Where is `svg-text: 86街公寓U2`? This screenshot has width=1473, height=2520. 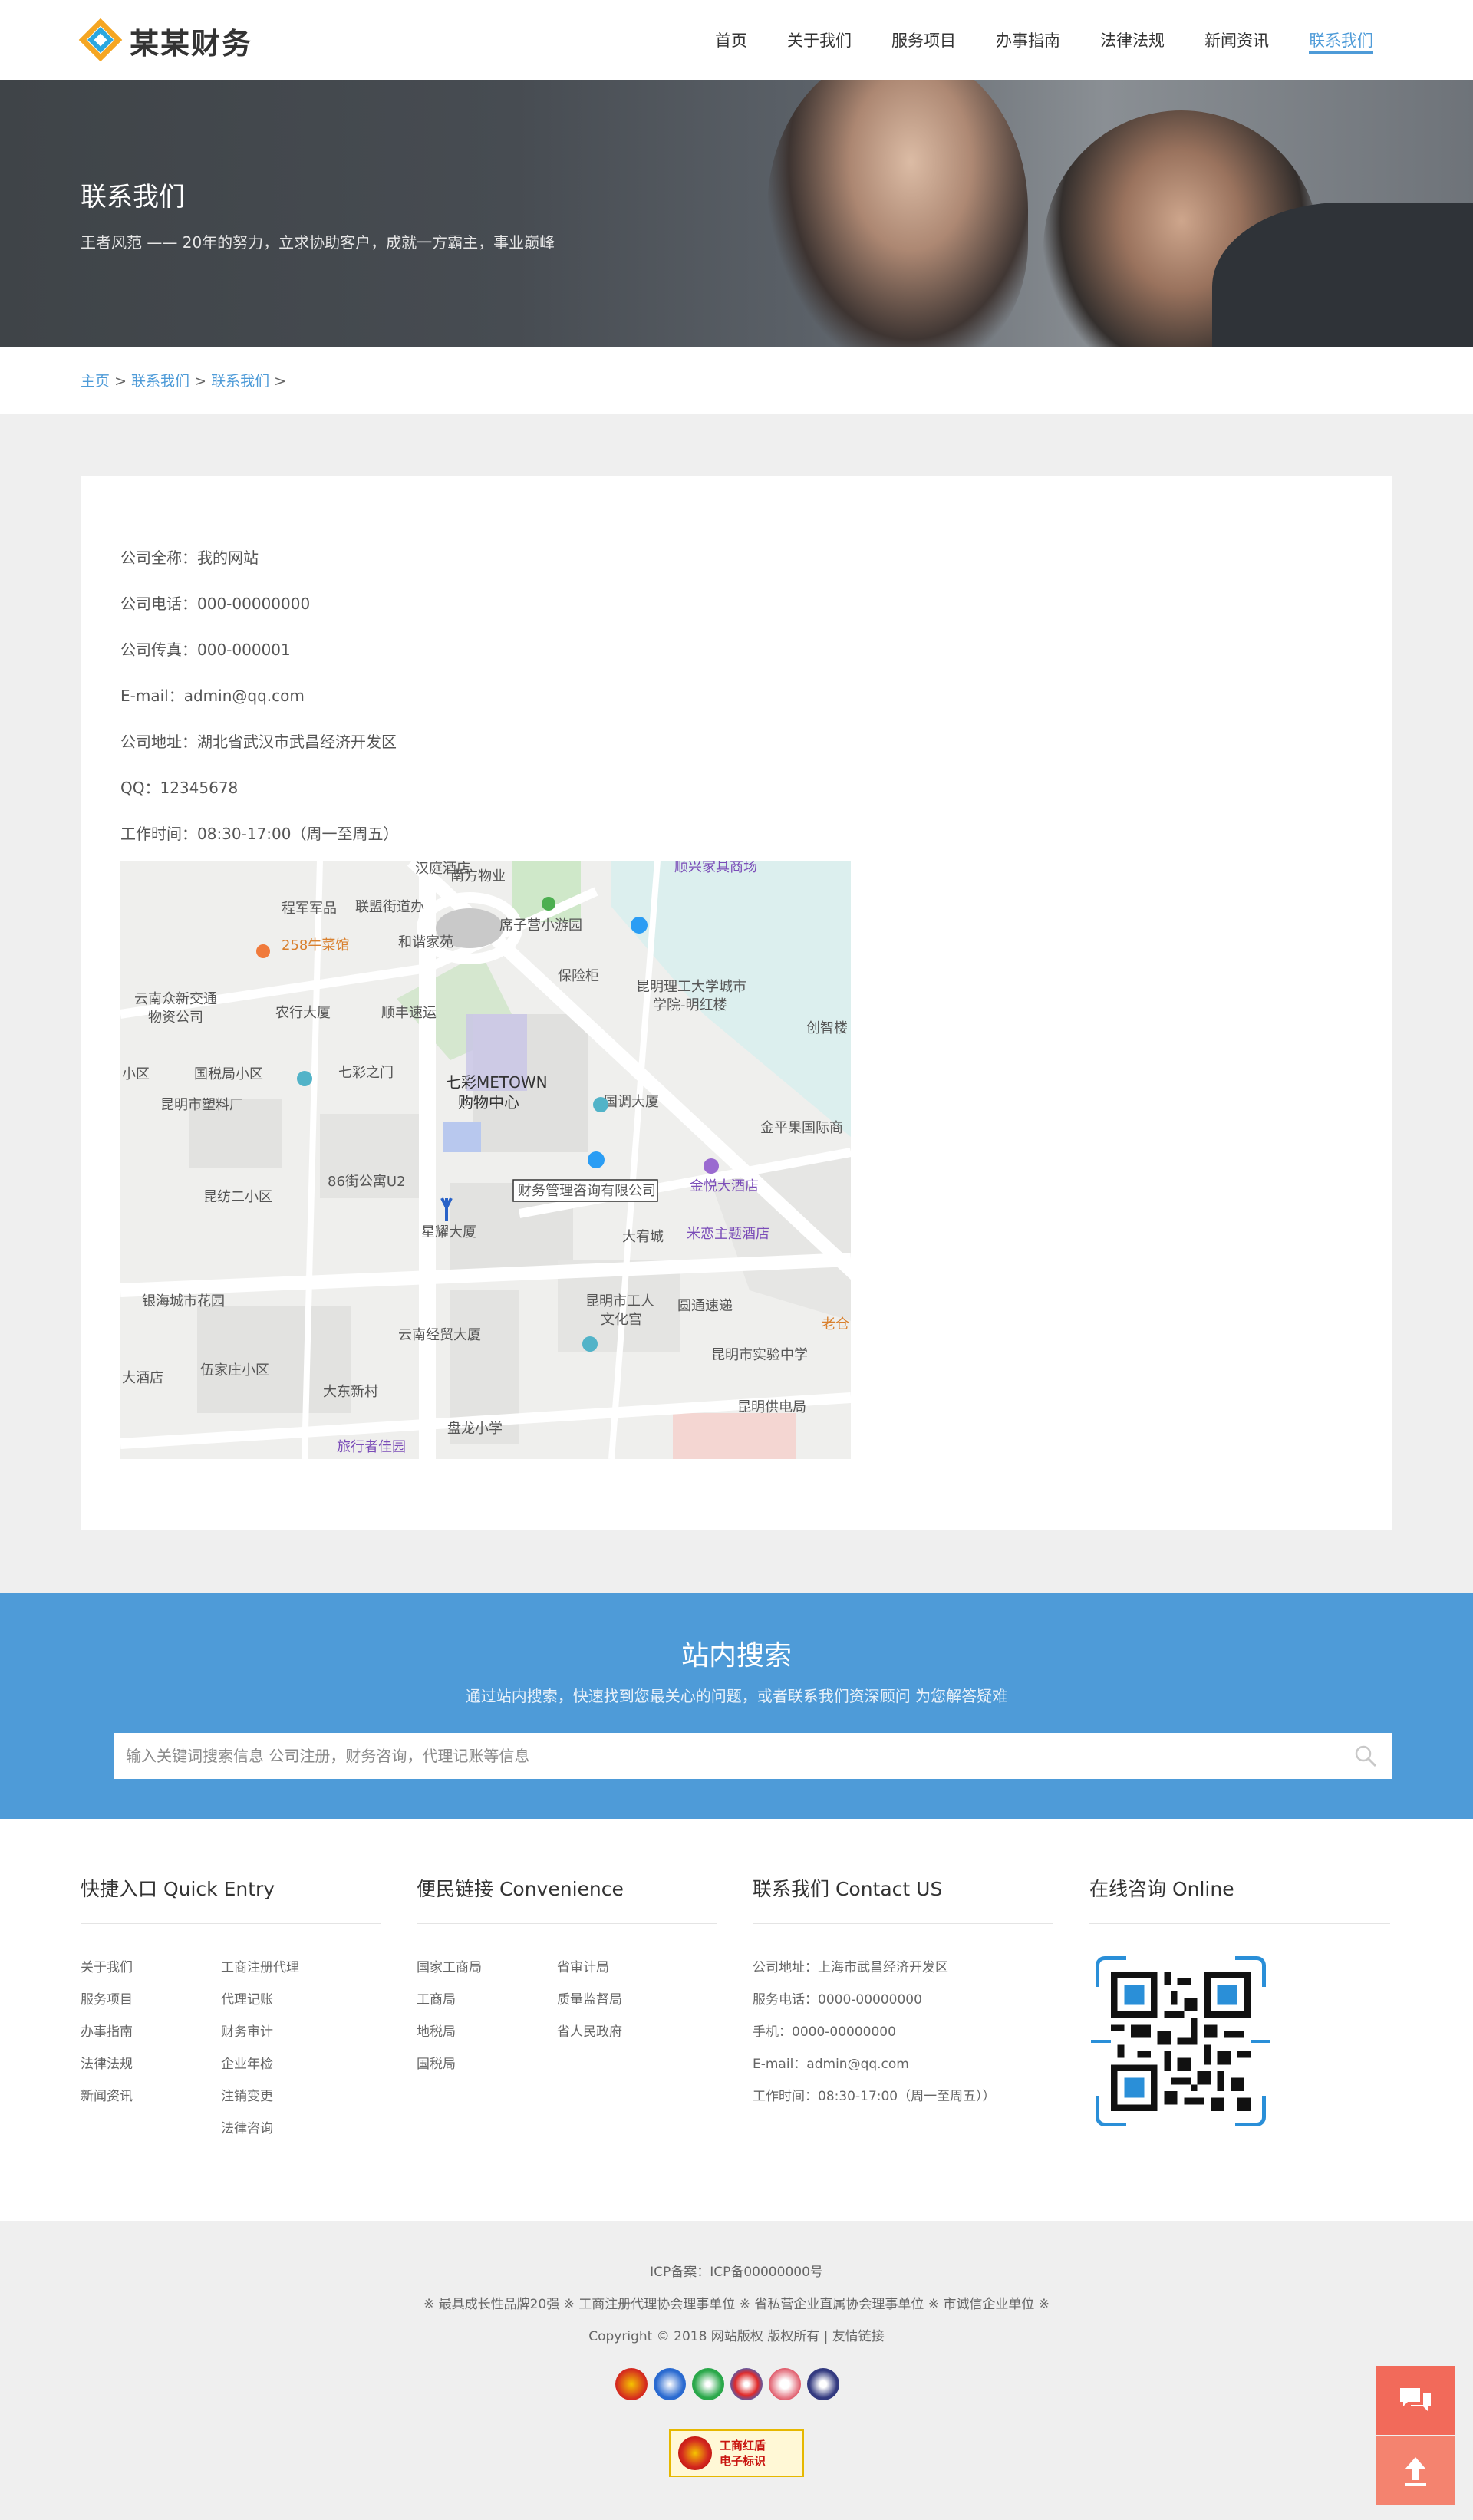
svg-text: 86街公寓U2 is located at coordinates (367, 1182).